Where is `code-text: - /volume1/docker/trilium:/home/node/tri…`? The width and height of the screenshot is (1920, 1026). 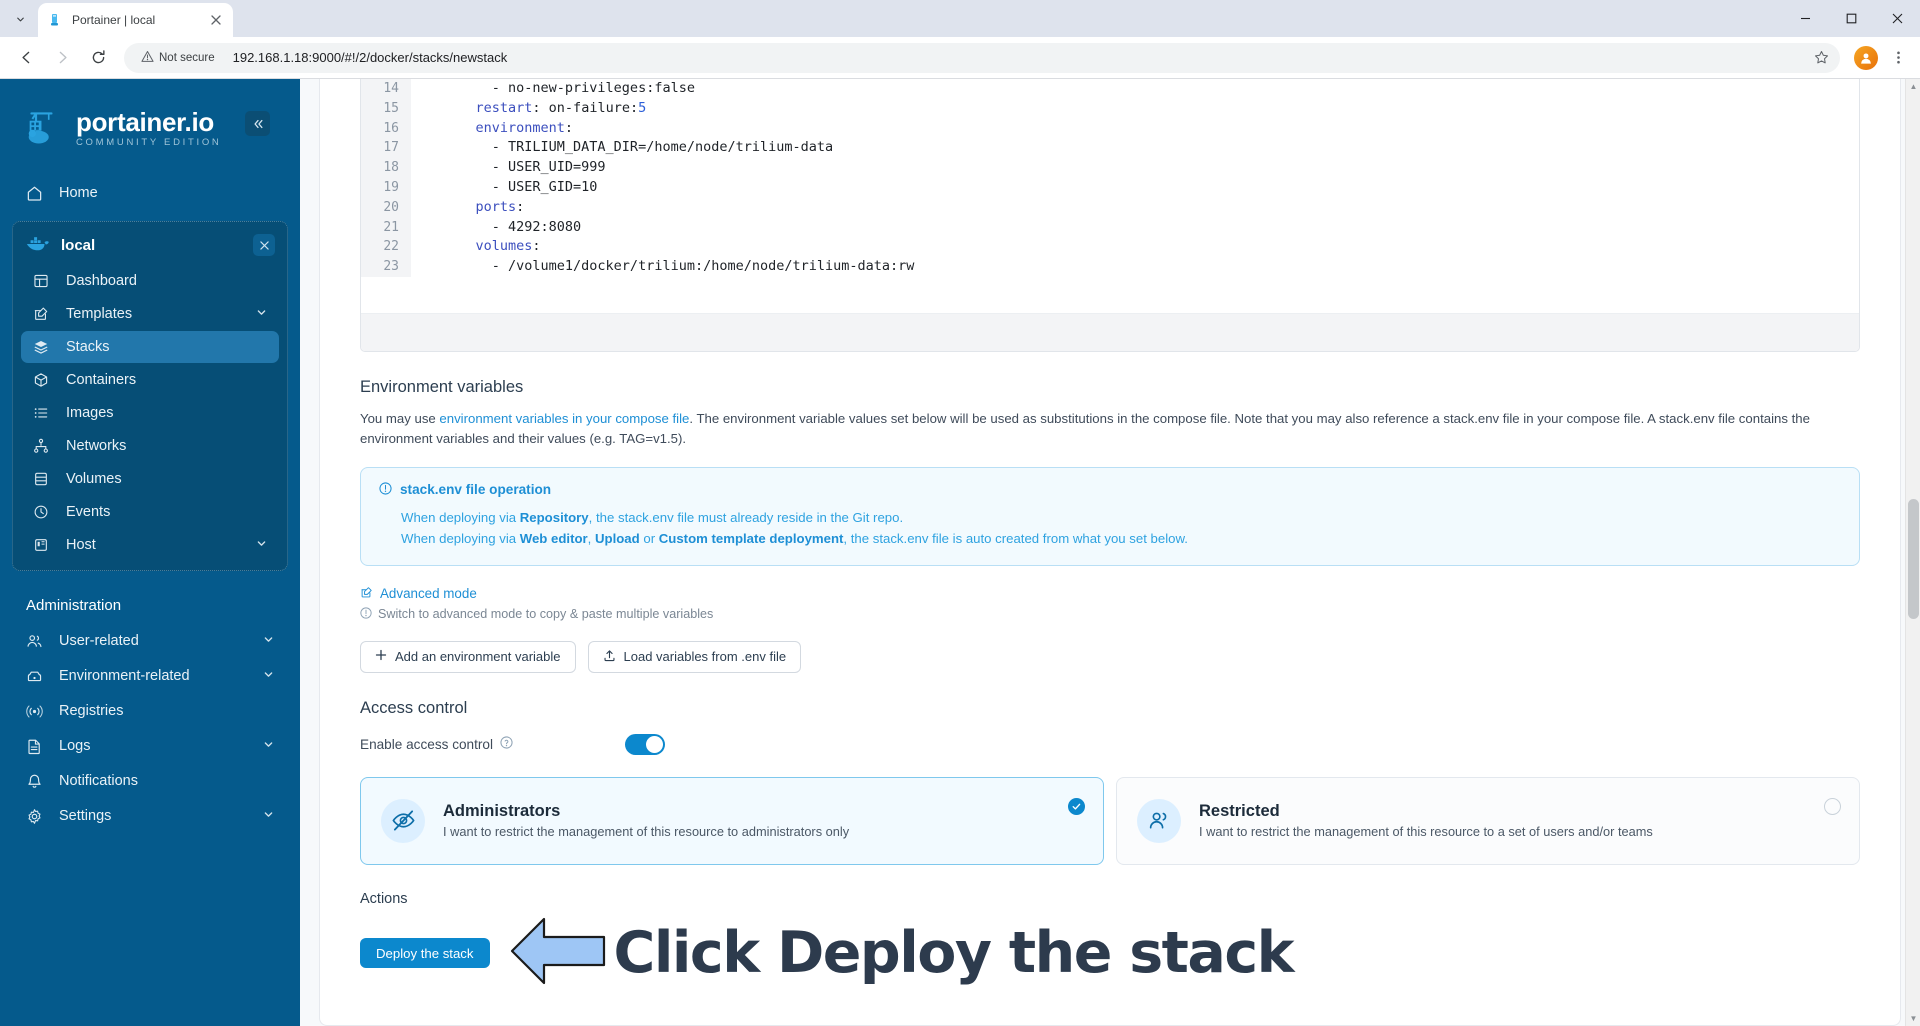
code-text: - /volume1/docker/trilium:/home/node/tri… is located at coordinates (663, 267).